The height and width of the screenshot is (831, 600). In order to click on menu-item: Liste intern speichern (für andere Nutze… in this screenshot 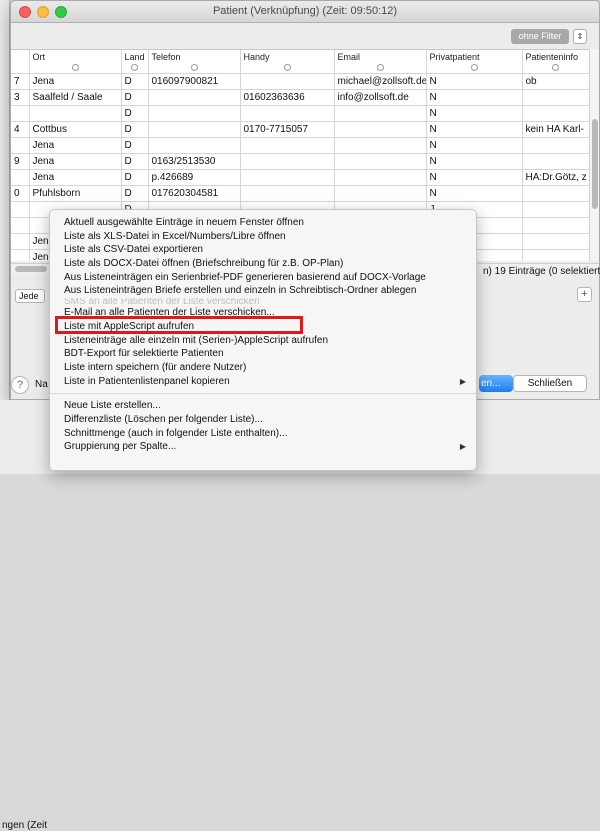, I will do `click(263, 368)`.